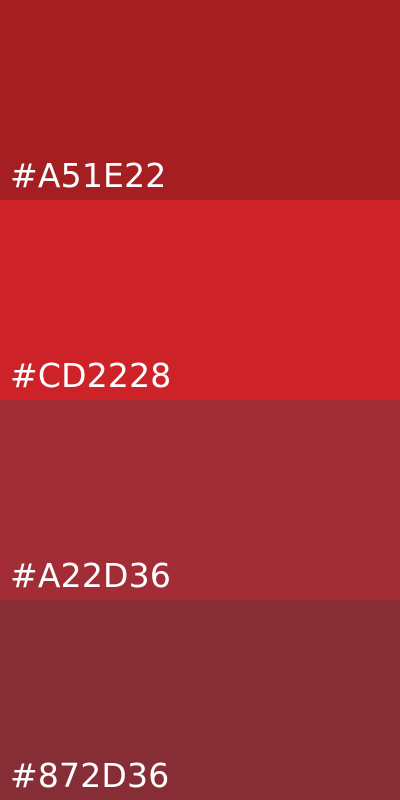 Image resolution: width=400 pixels, height=800 pixels. I want to click on hex-code-label-1: #A51E22, so click(88, 175).